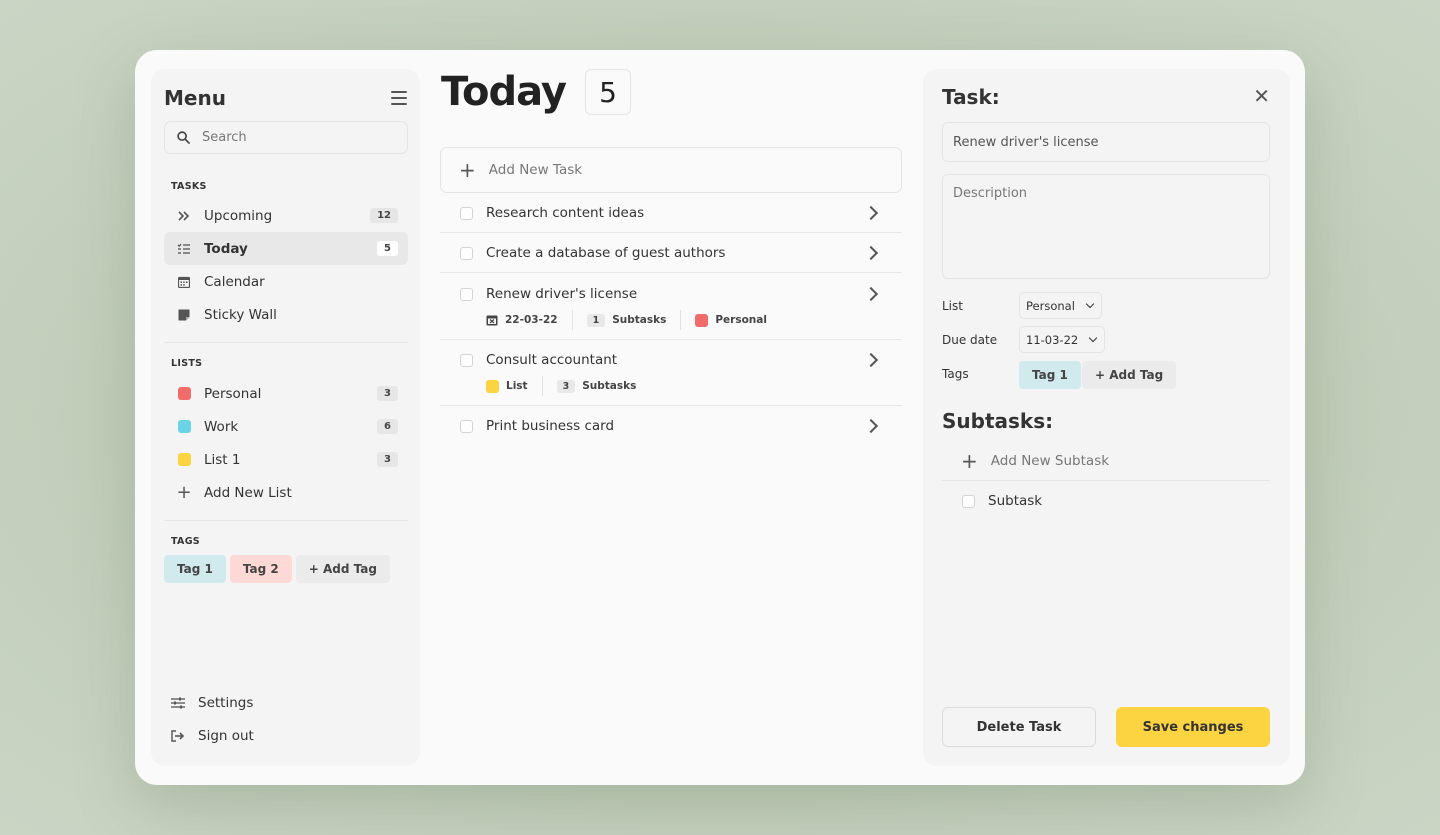 The image size is (1440, 835). Describe the element at coordinates (185, 541) in the screenshot. I see `tags-section-label: TAGS` at that location.